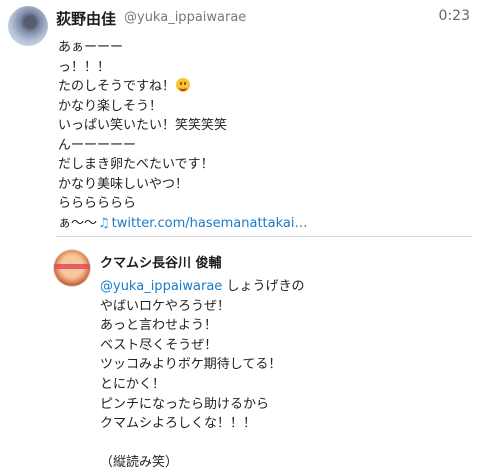 The height and width of the screenshot is (473, 480). What do you see at coordinates (110, 106) in the screenshot?
I see `tweet-line: かなり楽しそう！` at bounding box center [110, 106].